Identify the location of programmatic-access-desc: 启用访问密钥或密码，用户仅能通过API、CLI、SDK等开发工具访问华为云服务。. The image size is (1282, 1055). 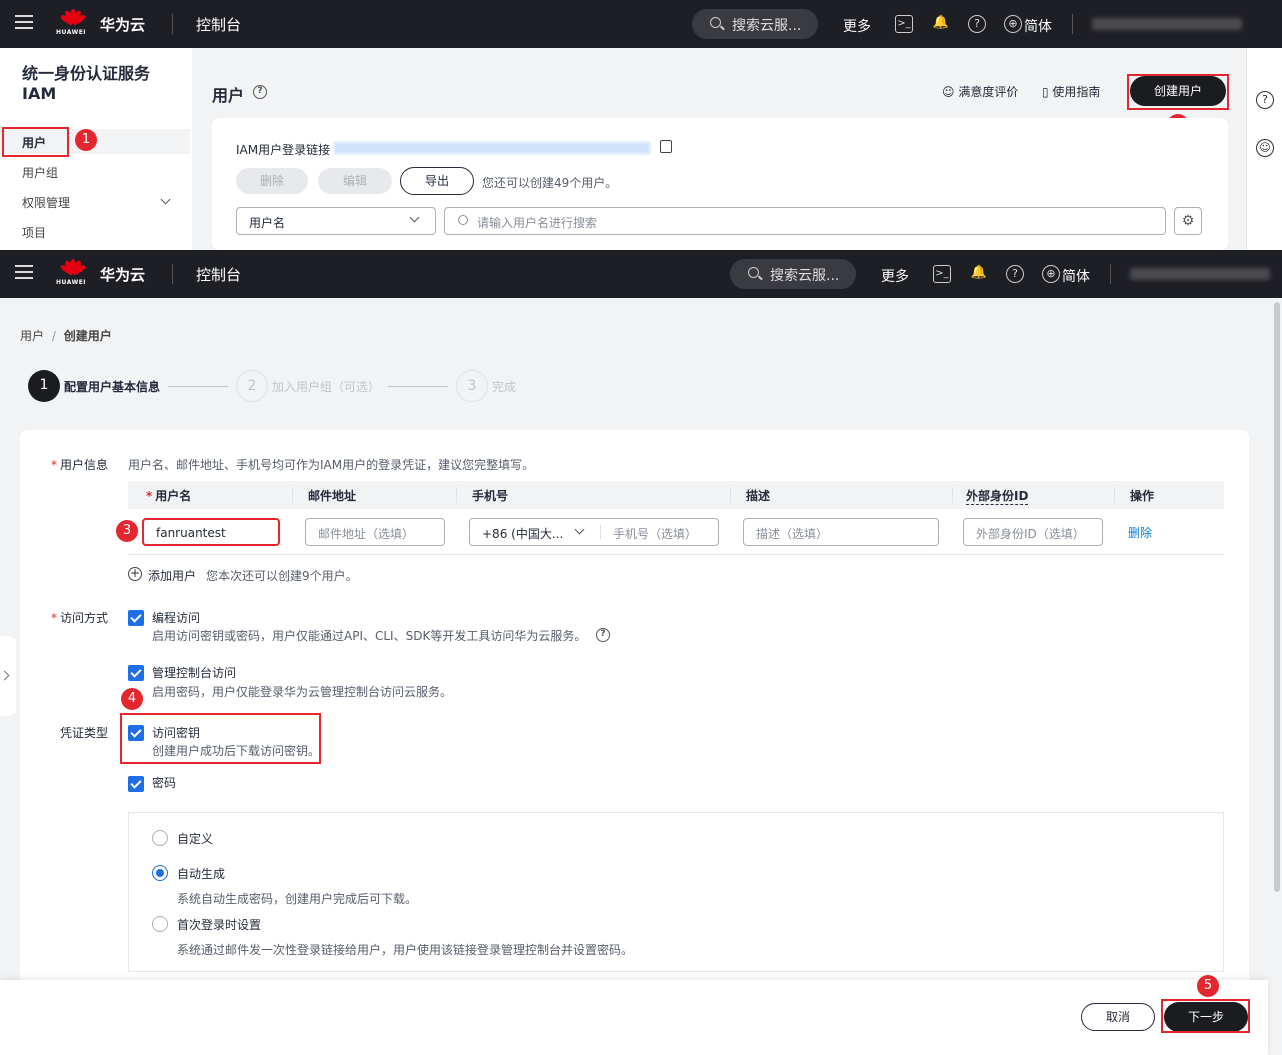
(369, 636).